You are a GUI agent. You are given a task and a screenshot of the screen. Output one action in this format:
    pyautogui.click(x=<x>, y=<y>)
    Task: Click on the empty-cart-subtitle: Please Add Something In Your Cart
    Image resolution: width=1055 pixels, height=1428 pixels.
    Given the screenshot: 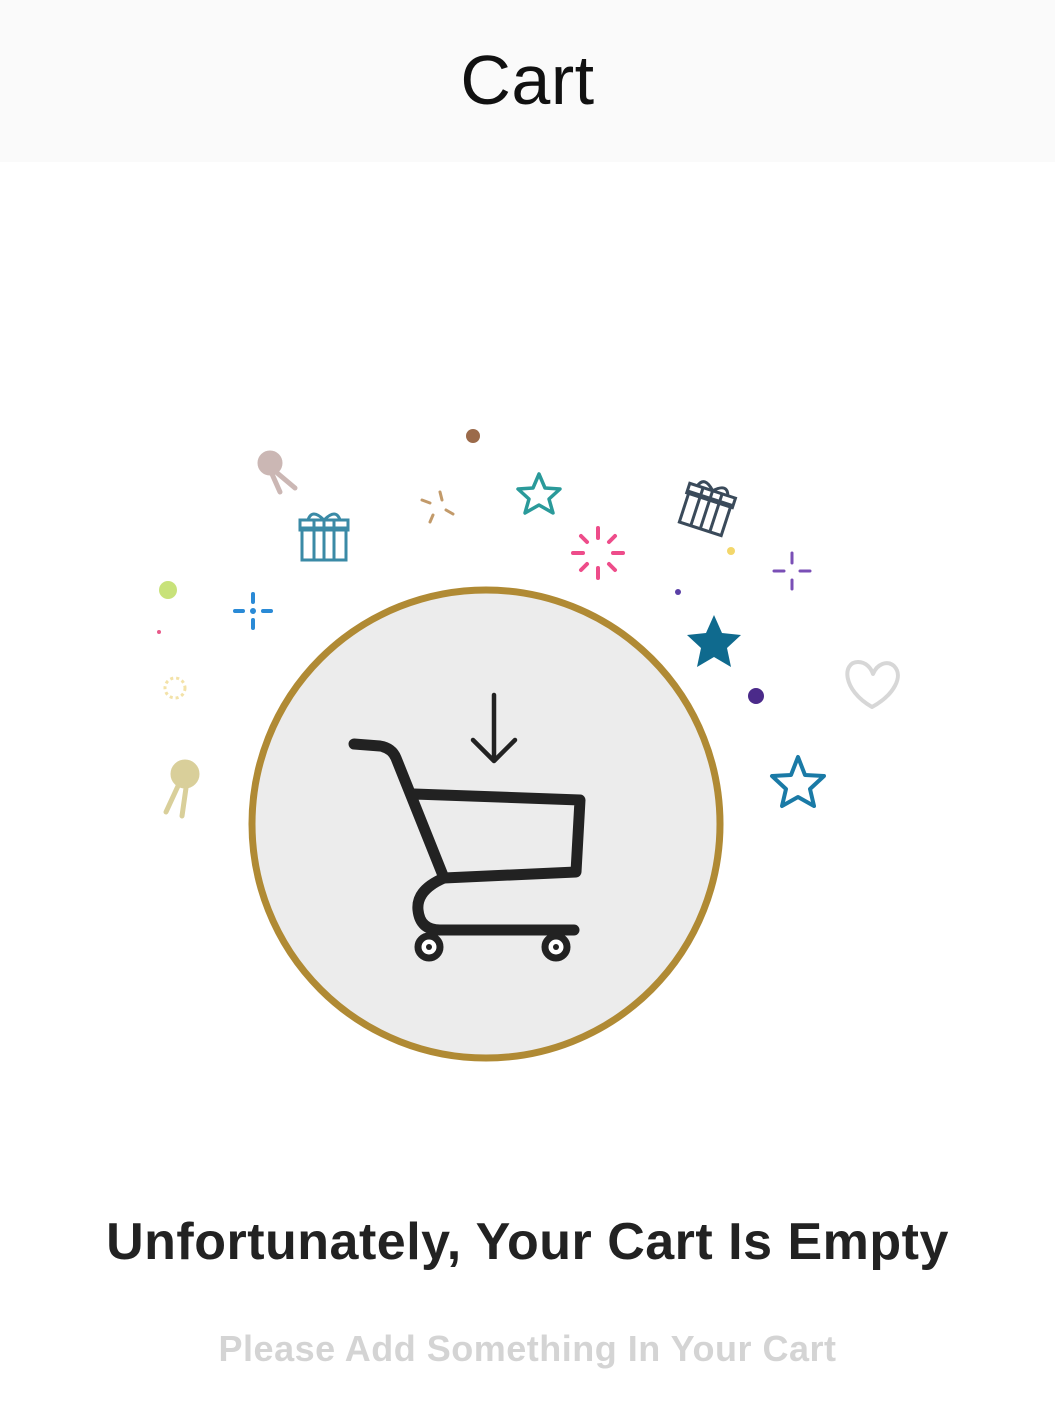 What is the action you would take?
    pyautogui.click(x=527, y=1348)
    